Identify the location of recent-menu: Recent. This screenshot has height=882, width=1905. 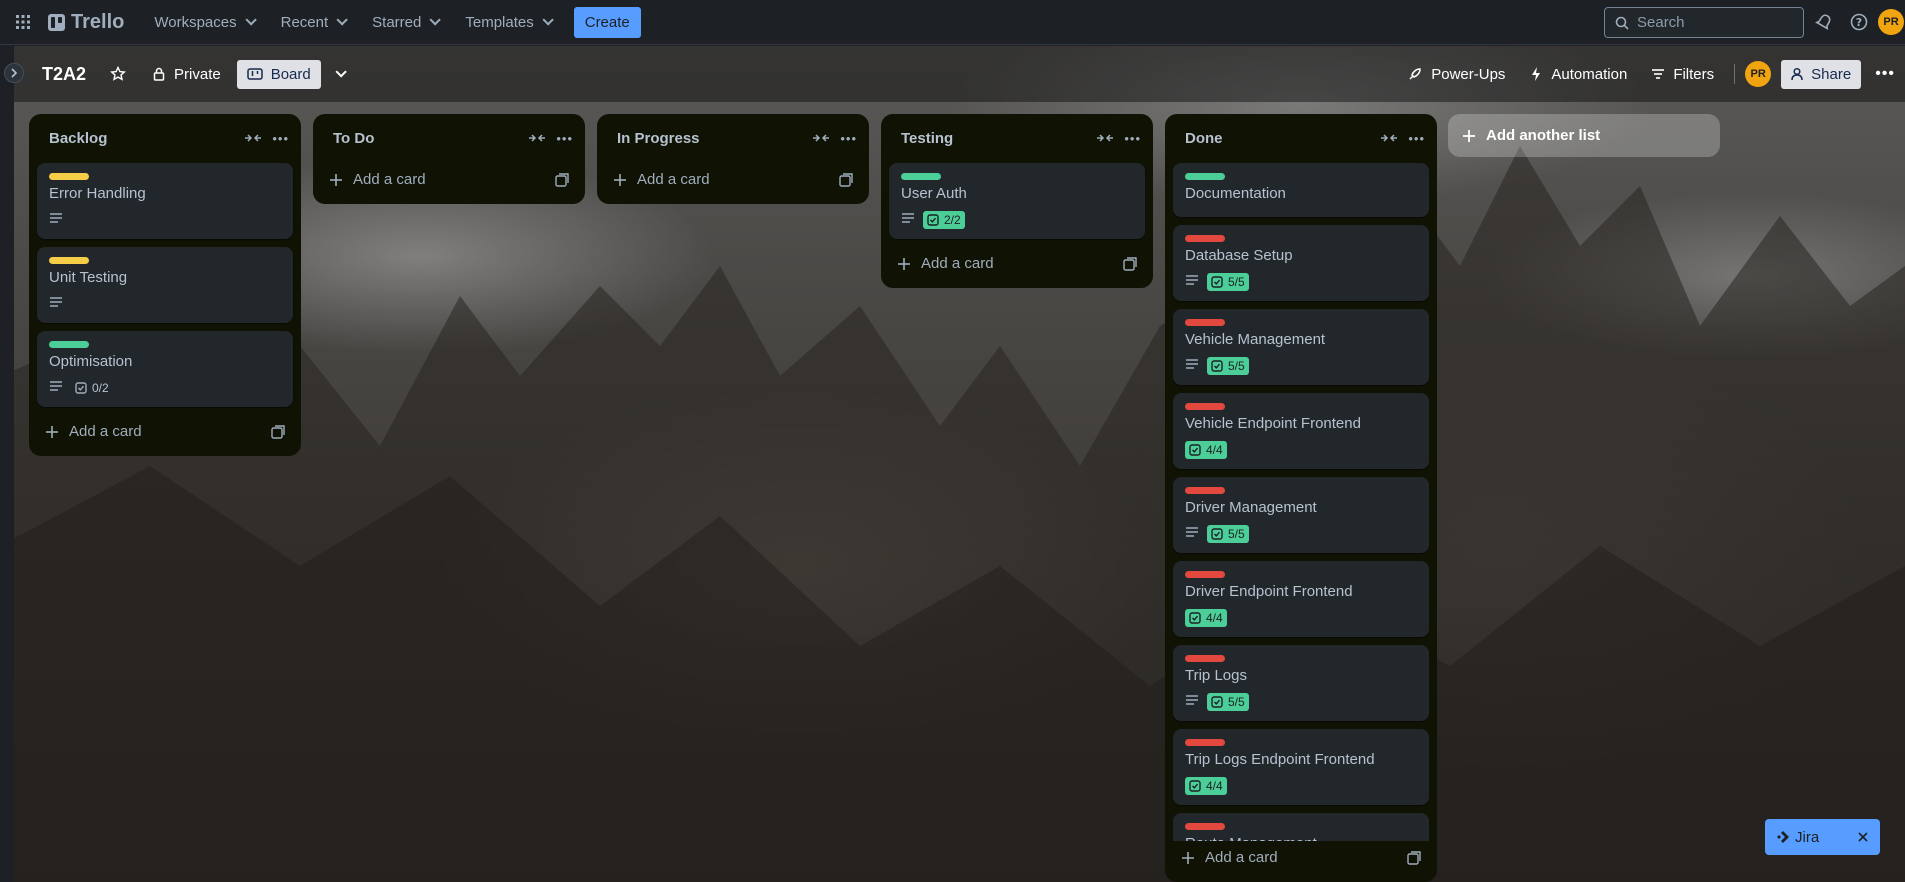
(313, 22).